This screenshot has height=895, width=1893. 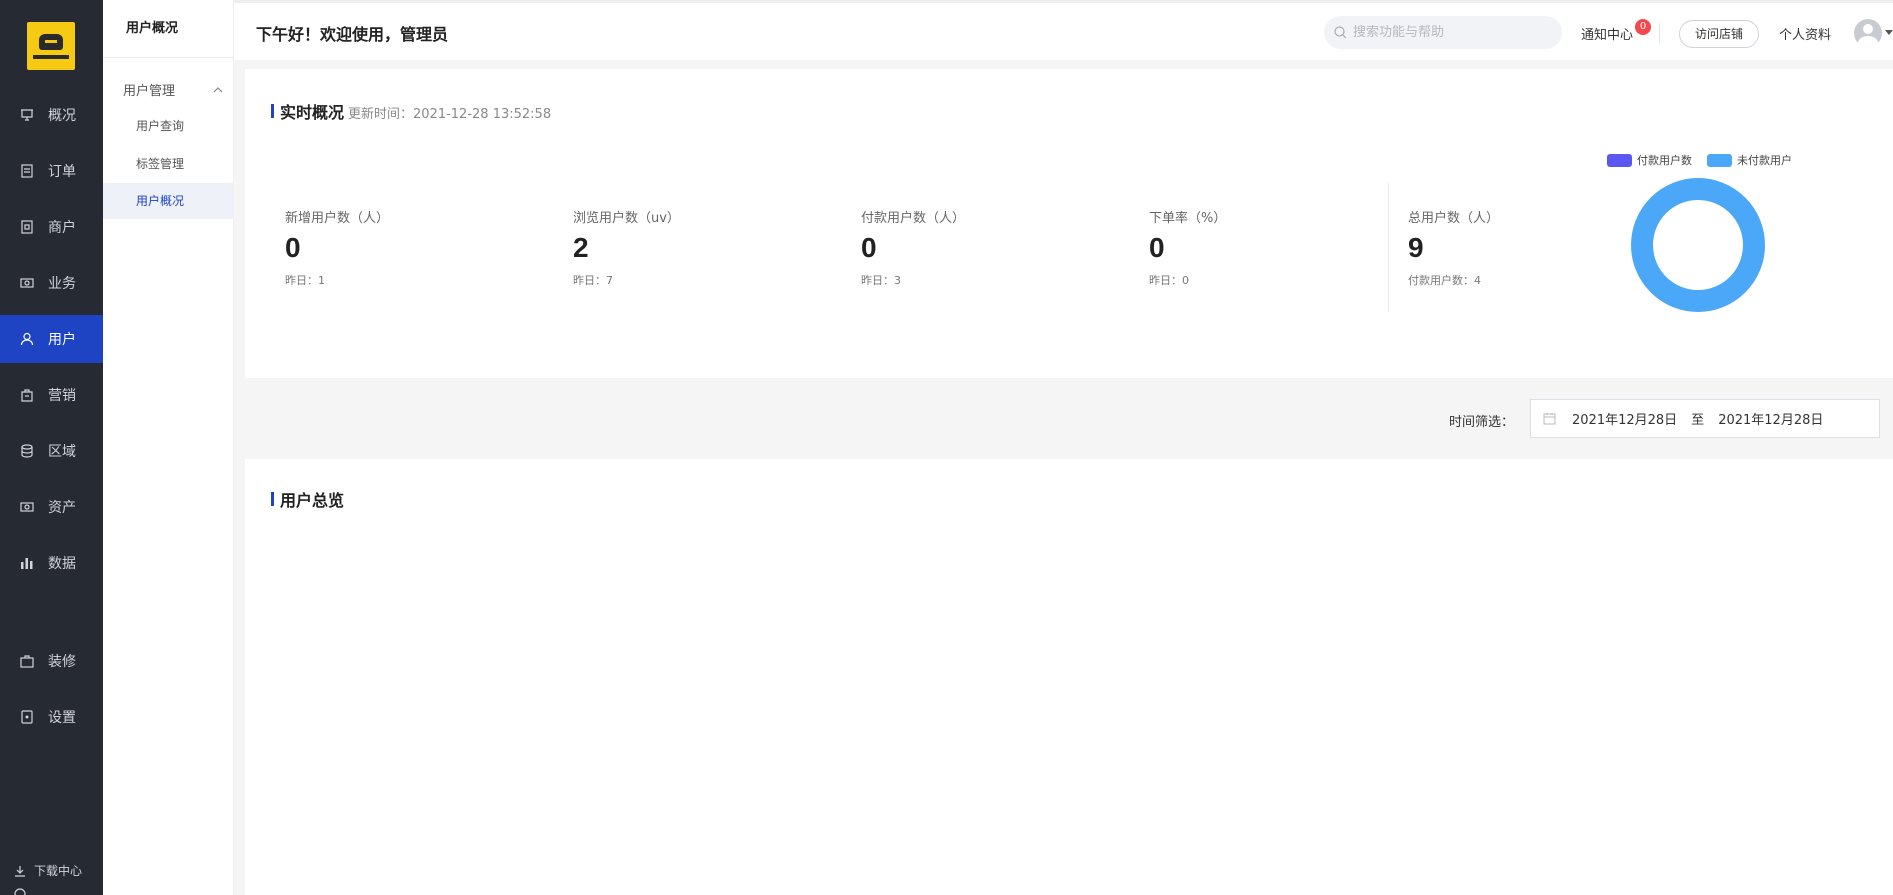 What do you see at coordinates (1187, 247) in the screenshot?
I see `stat-order-rate: 下单率（%） 0 昨日：0` at bounding box center [1187, 247].